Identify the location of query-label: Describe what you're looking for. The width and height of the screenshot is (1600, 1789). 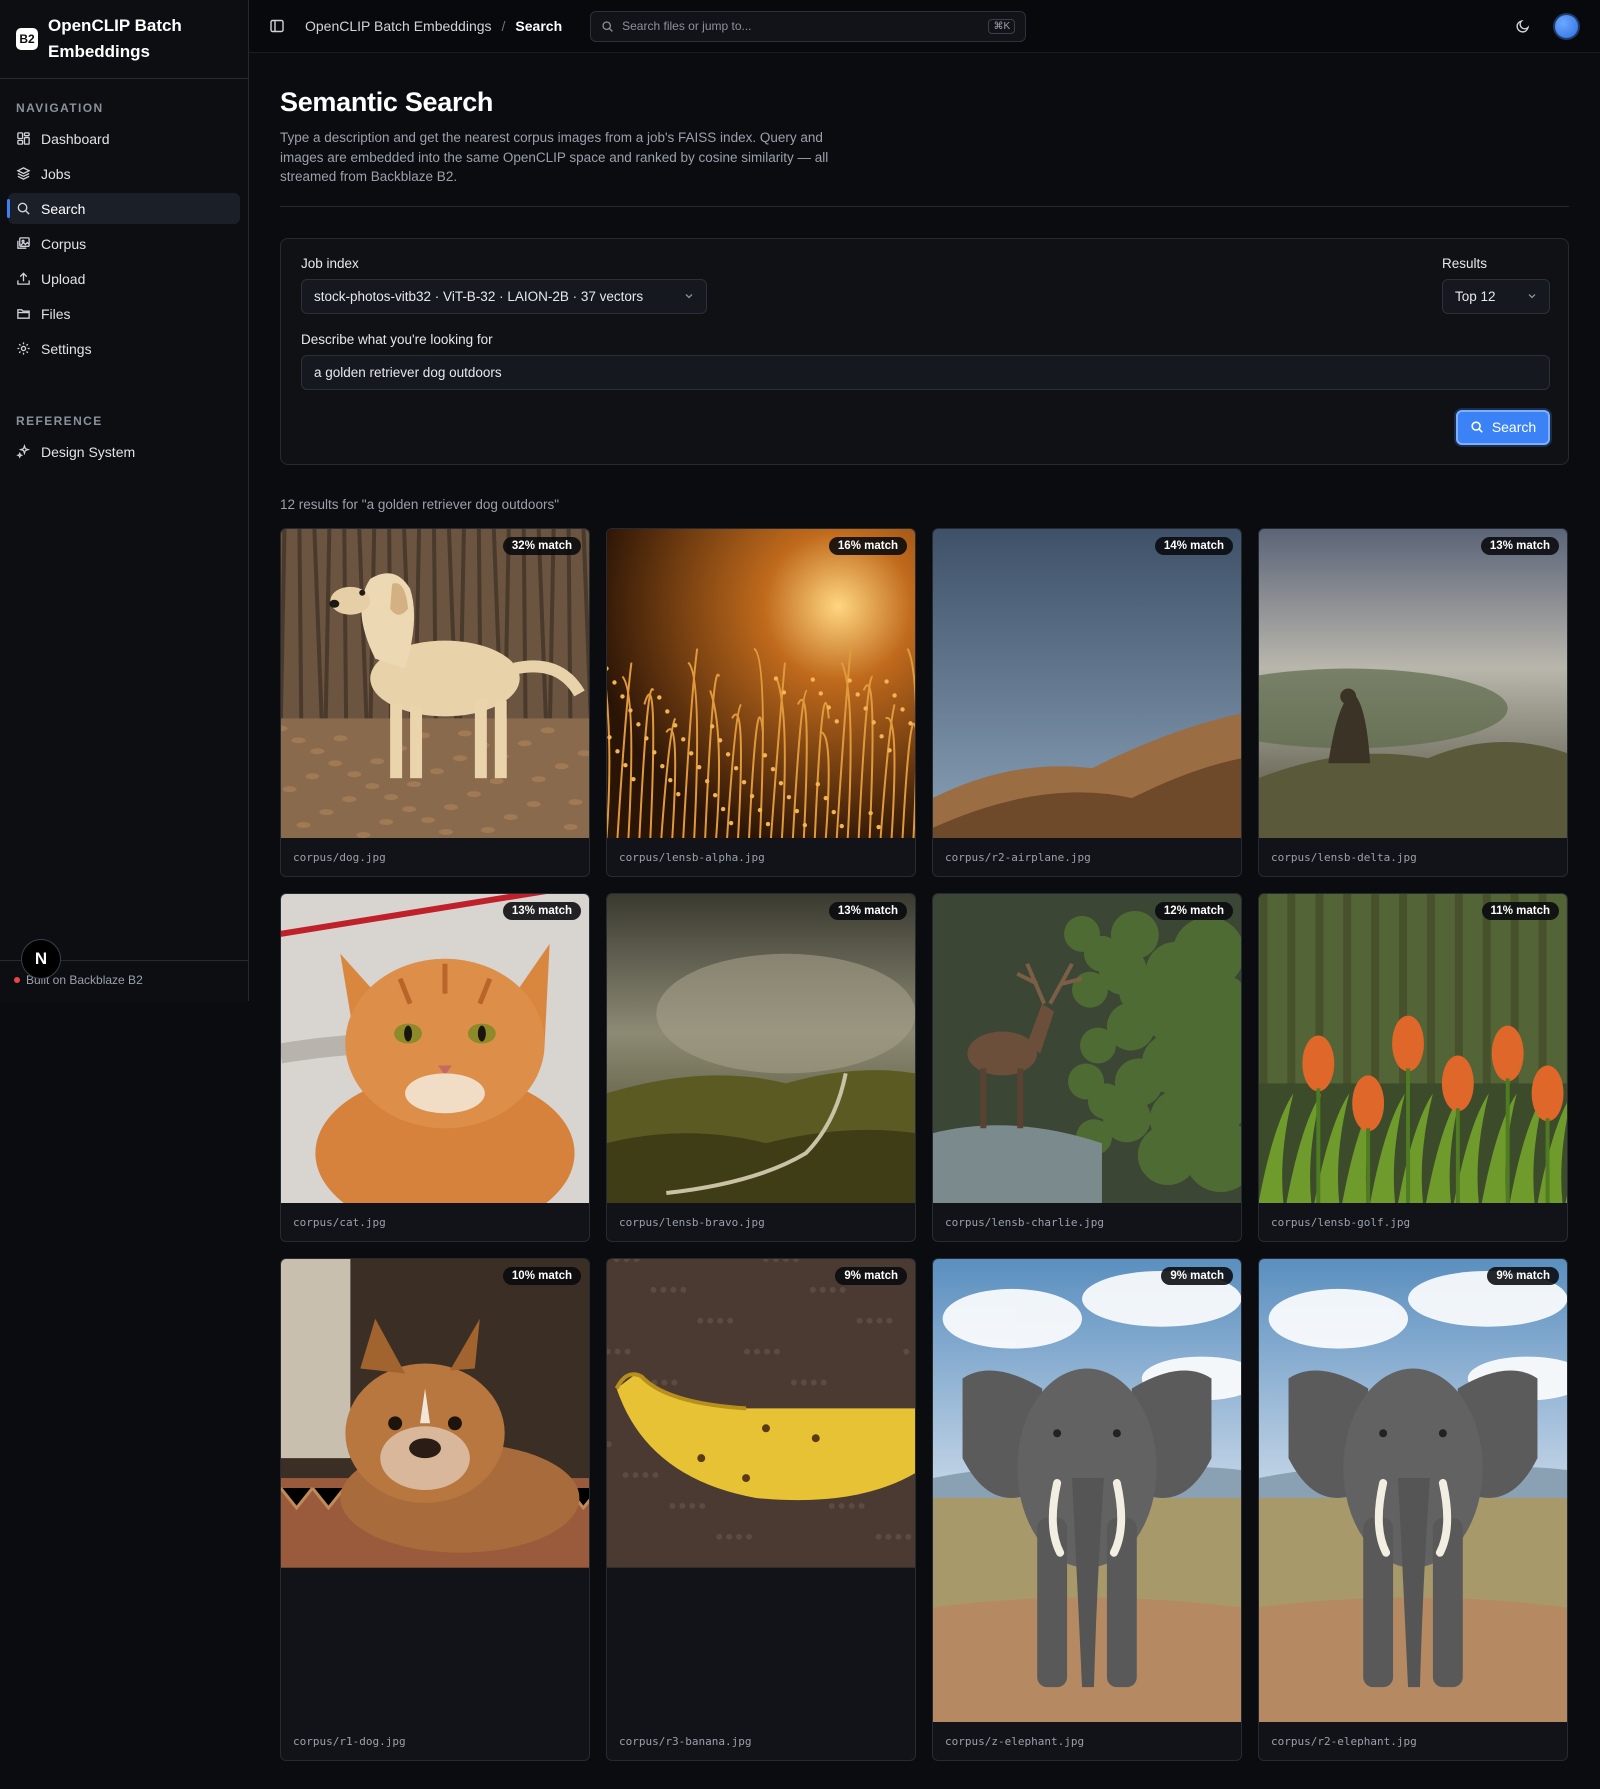
(397, 339).